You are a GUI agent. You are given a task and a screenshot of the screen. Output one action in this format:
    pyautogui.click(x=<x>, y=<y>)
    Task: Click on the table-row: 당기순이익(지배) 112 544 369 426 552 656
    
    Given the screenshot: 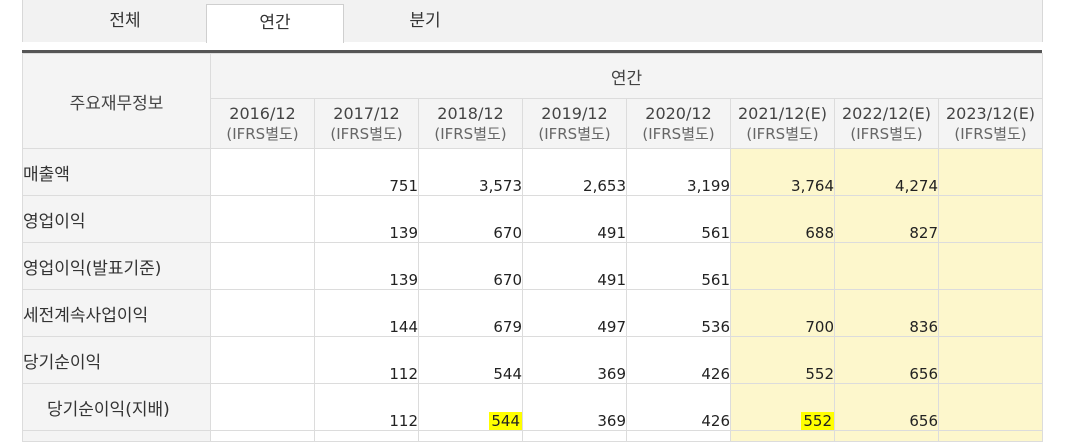 What is the action you would take?
    pyautogui.click(x=533, y=407)
    